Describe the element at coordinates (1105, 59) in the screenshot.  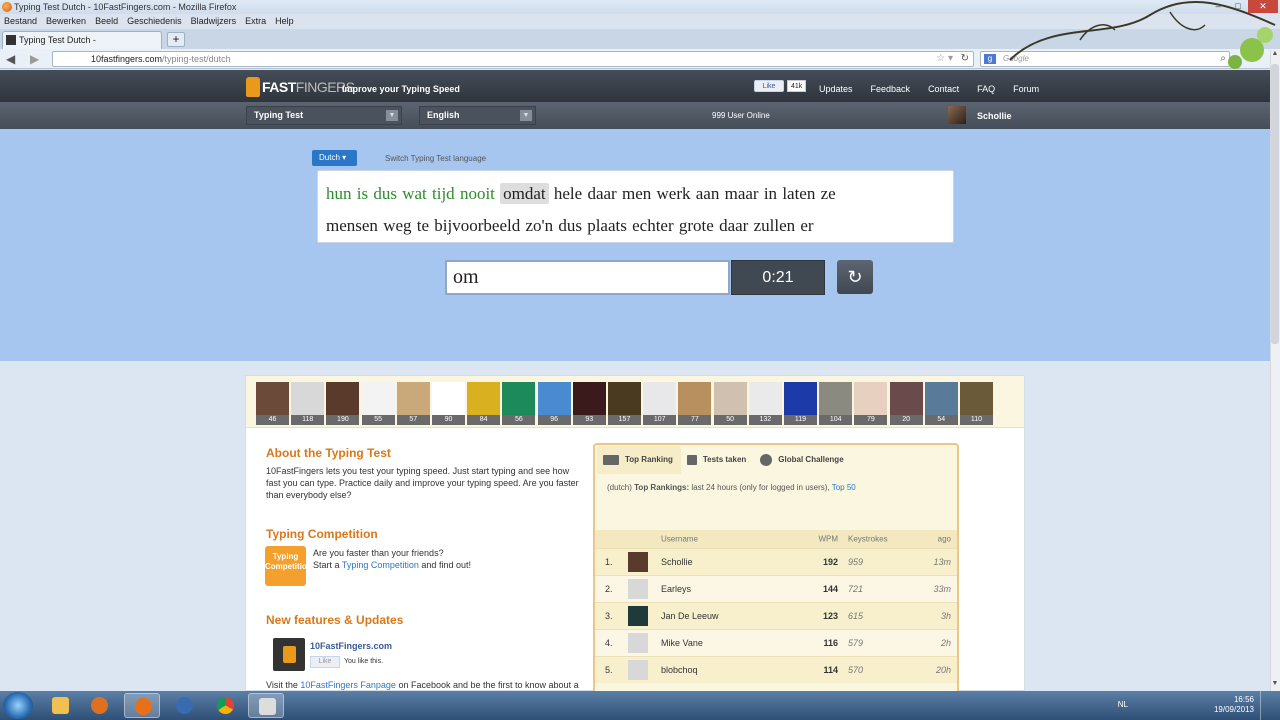
I see `search-bar: g Google ⌕` at that location.